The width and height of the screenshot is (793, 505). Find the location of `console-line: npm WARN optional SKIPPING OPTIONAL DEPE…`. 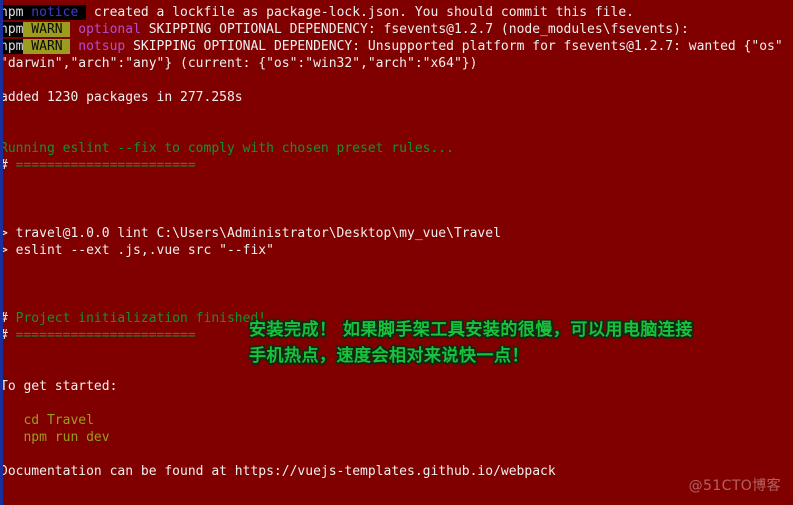

console-line: npm WARN optional SKIPPING OPTIONAL DEPE… is located at coordinates (396, 29).